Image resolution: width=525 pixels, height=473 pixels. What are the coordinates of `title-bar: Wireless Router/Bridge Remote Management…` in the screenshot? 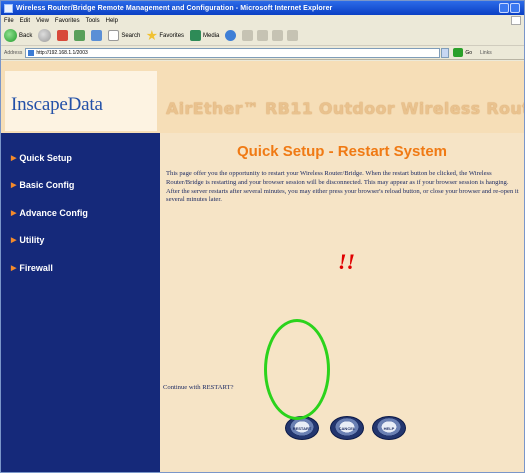 It's located at (262, 8).